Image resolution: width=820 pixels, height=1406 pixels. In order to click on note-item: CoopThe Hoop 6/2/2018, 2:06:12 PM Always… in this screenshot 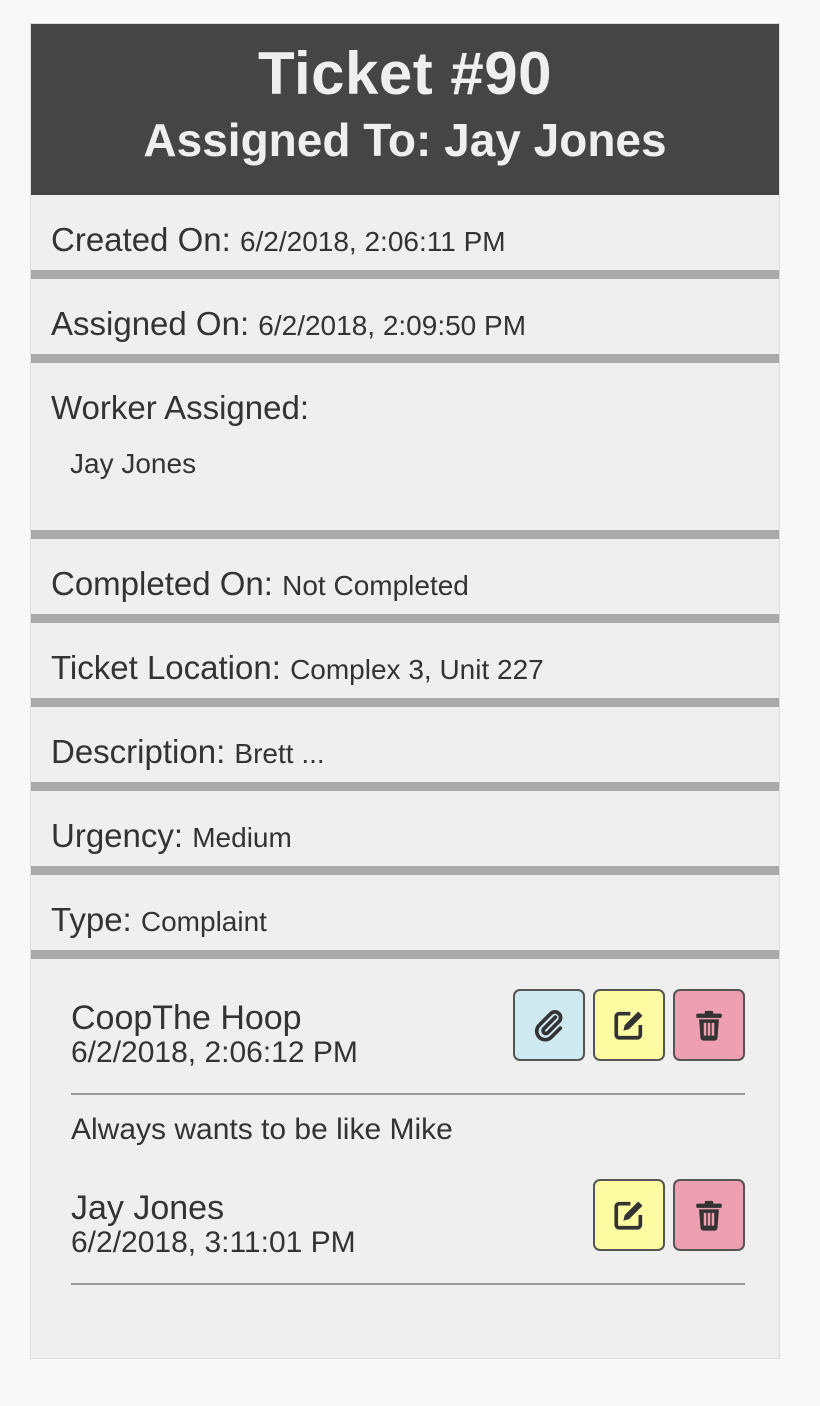, I will do `click(408, 1082)`.